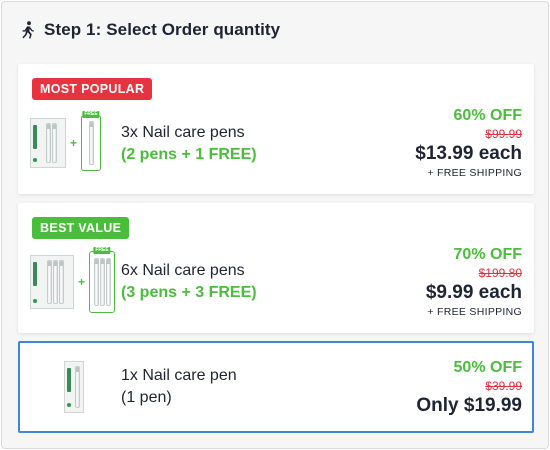 The image size is (550, 450). I want to click on offer-title: 3x Nail care pens, so click(183, 132).